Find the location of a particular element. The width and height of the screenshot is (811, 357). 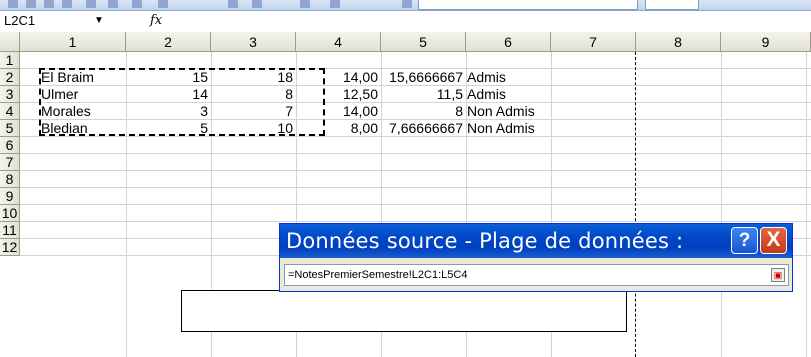

selection-marquee is located at coordinates (182, 102).